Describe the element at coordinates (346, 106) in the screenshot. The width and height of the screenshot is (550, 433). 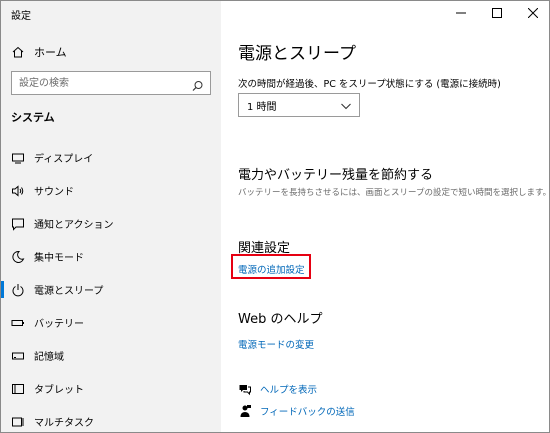
I see `chevron-down-icon` at that location.